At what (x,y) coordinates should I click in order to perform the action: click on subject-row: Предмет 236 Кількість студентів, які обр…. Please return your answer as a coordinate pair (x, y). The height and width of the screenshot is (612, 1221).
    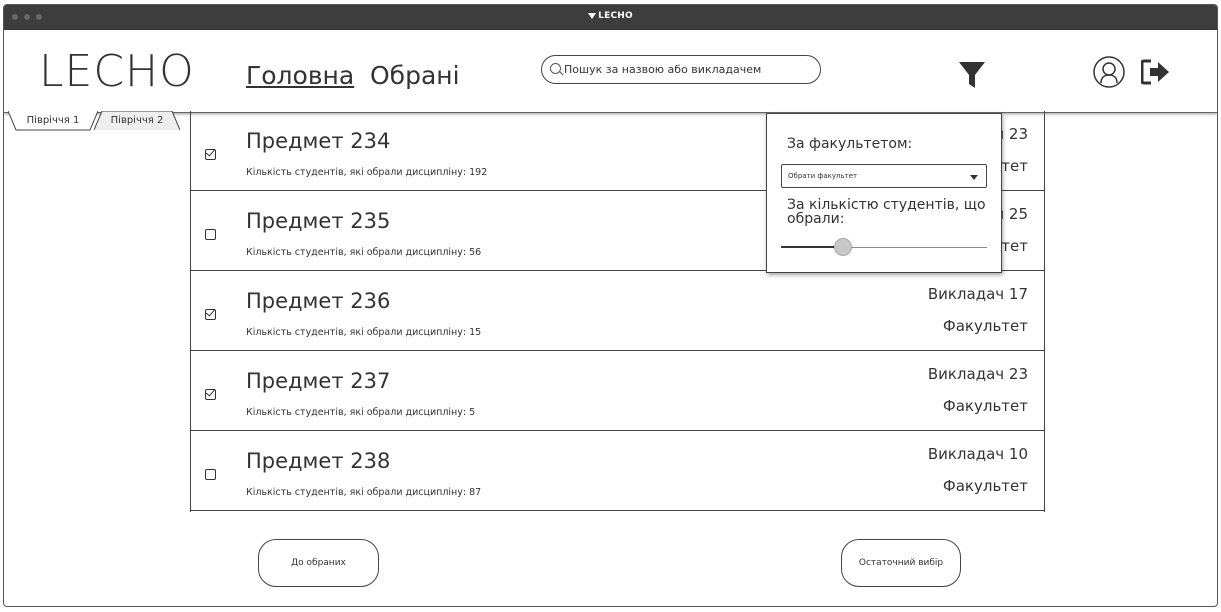
    Looking at the image, I should click on (617, 311).